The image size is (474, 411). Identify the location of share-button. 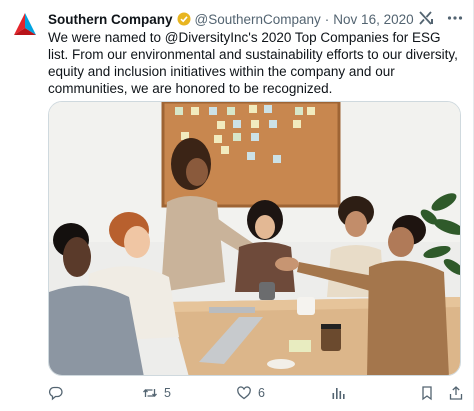
(456, 393).